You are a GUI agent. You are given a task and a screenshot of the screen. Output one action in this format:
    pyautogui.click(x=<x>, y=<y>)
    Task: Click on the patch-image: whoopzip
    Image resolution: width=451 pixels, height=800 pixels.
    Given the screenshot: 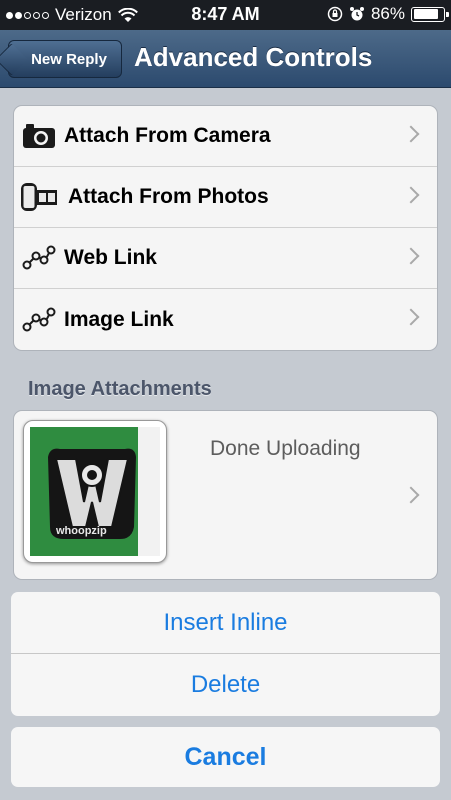 What is the action you would take?
    pyautogui.click(x=95, y=491)
    